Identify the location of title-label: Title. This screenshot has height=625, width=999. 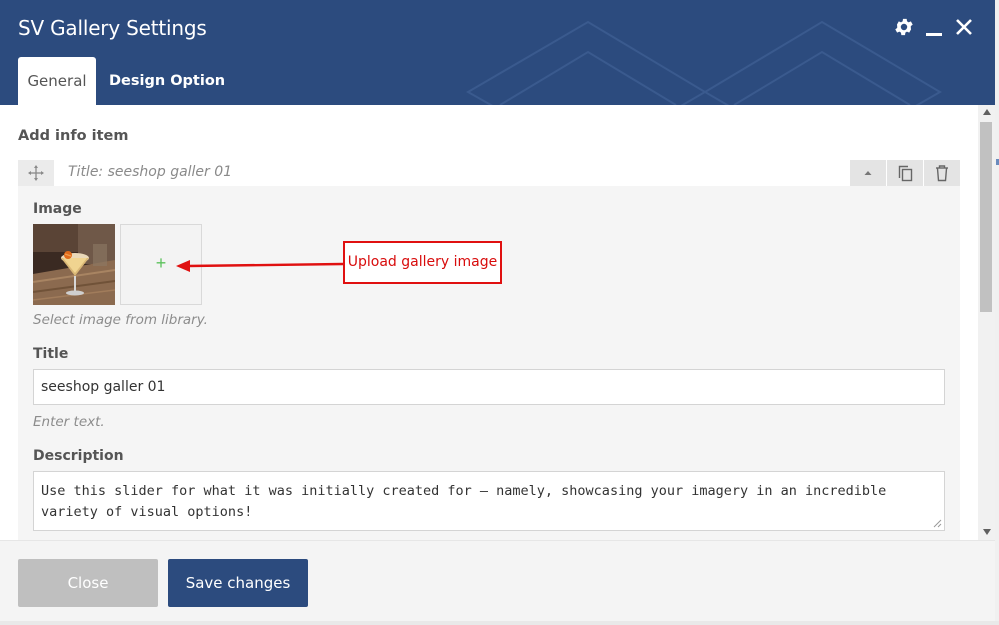
(51, 354).